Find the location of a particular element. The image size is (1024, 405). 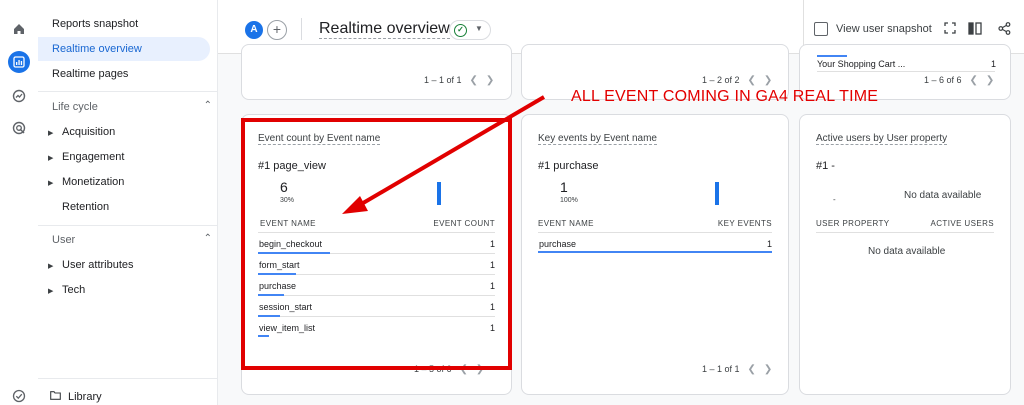

annotation-arrow is located at coordinates (444, 154).